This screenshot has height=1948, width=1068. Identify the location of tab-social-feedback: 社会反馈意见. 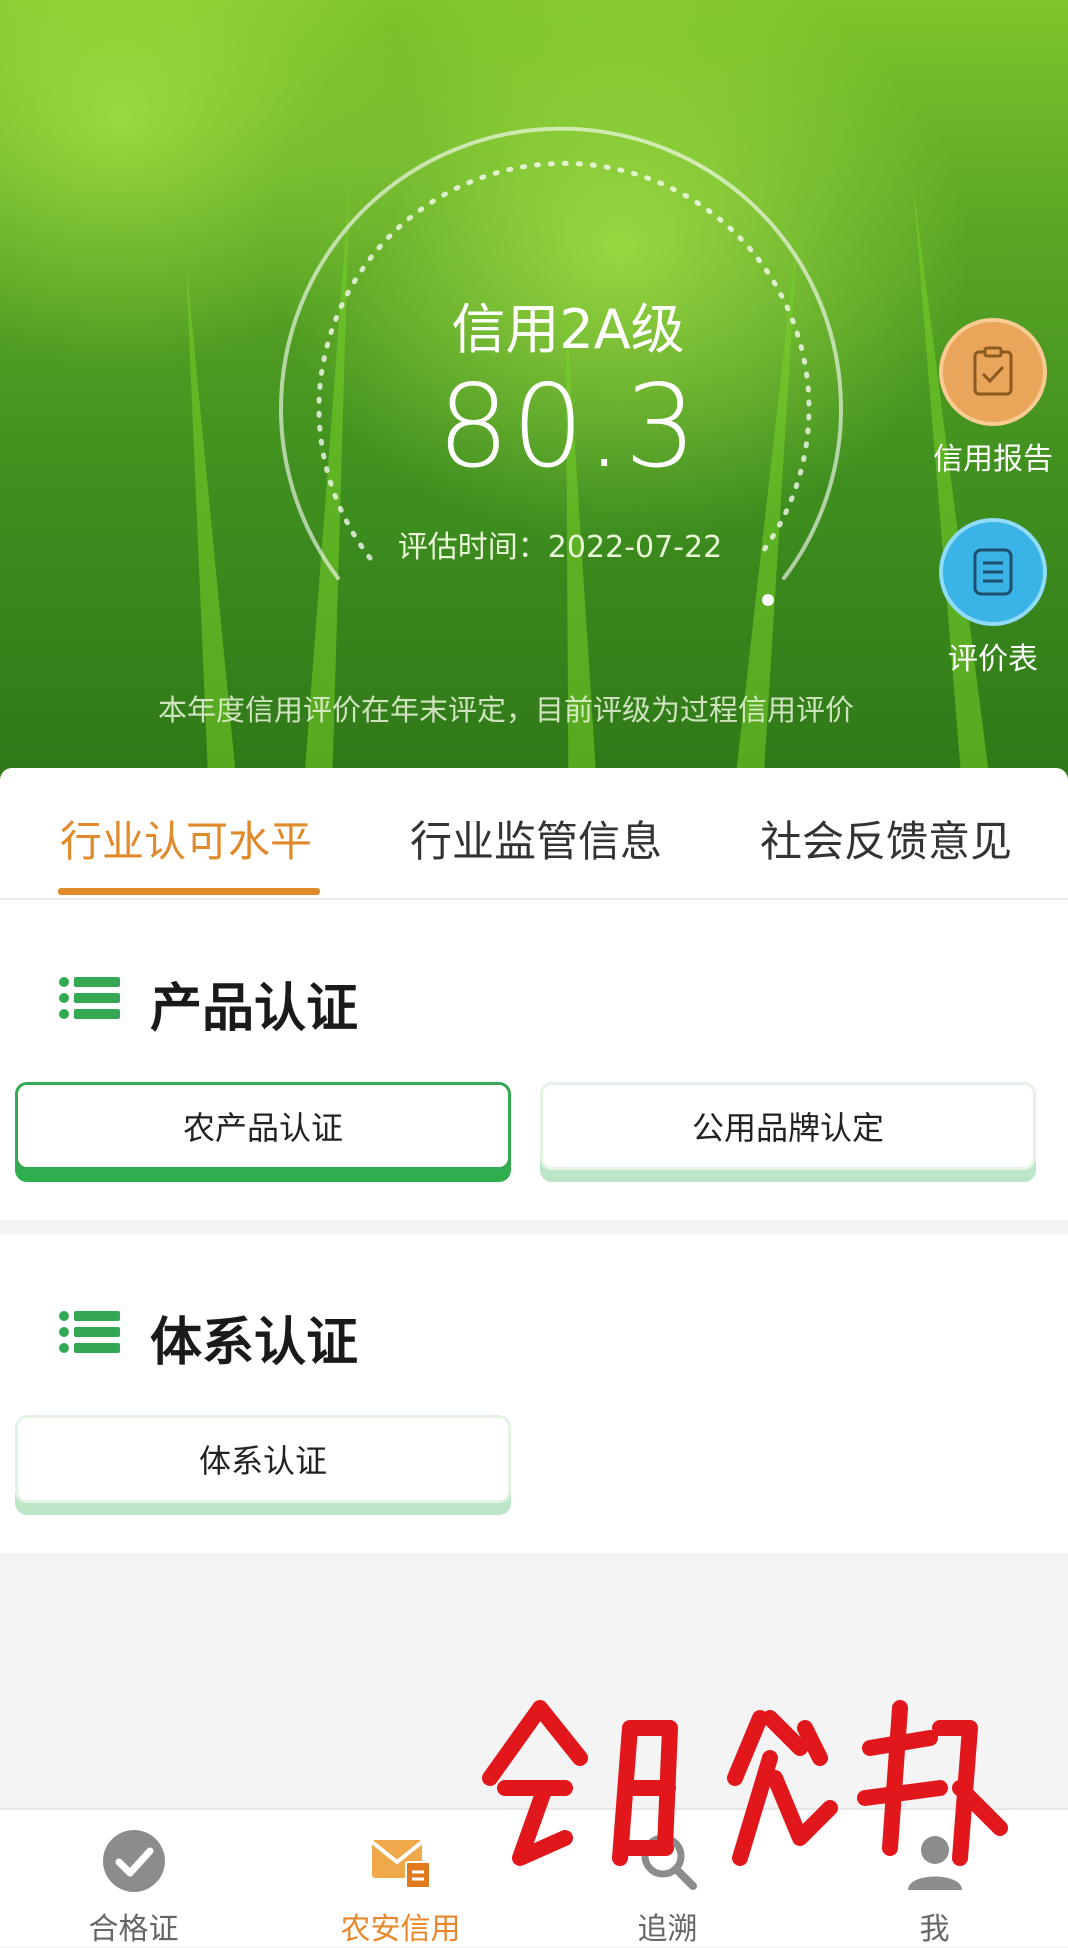
(886, 838).